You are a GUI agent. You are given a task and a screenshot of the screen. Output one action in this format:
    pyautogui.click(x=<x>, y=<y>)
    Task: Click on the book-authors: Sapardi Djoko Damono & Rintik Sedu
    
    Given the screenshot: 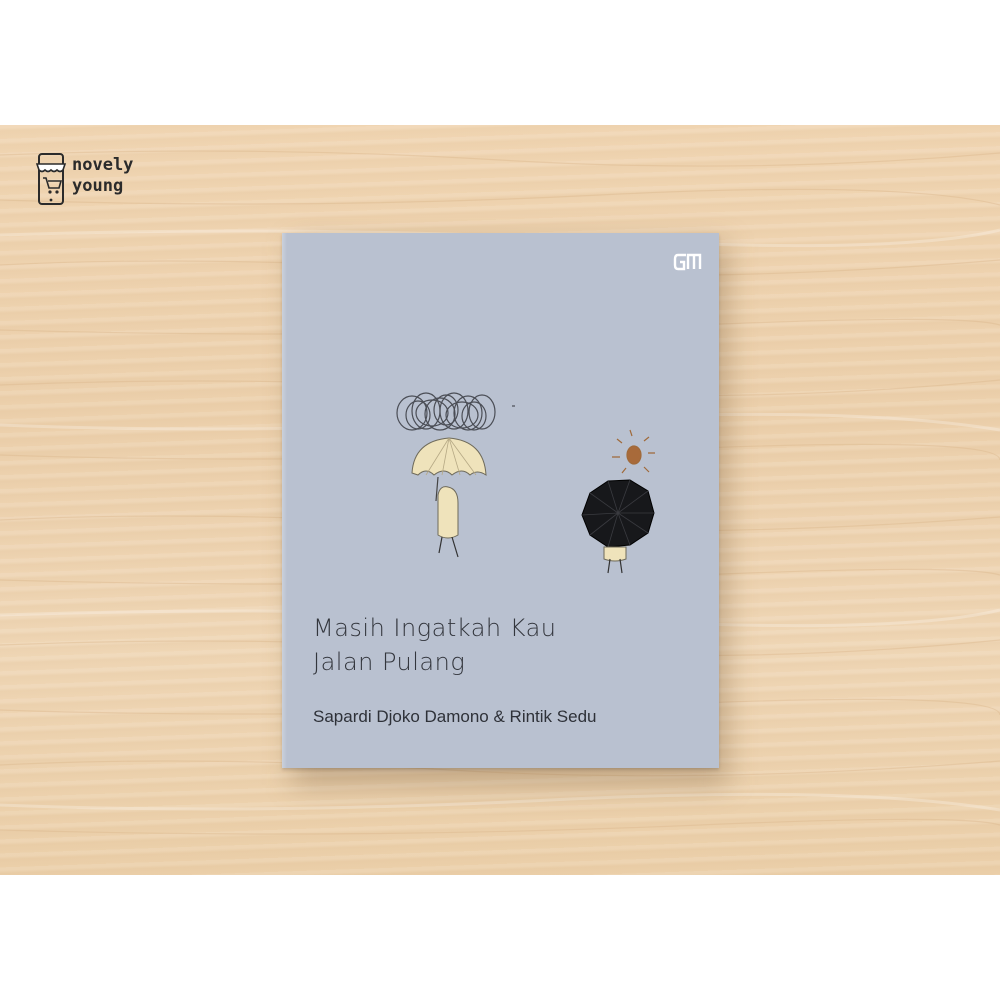 What is the action you would take?
    pyautogui.click(x=455, y=716)
    